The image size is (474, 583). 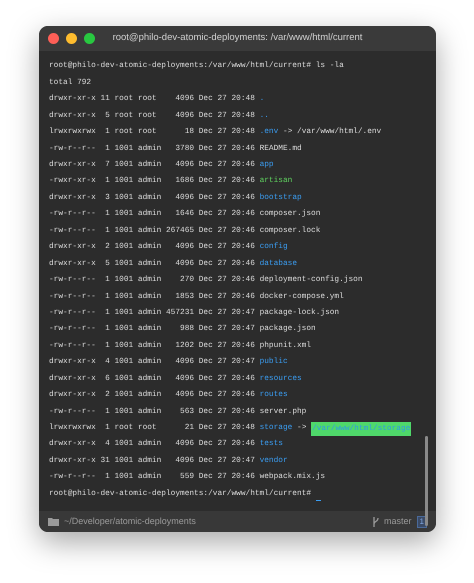 What do you see at coordinates (53, 521) in the screenshot?
I see `folder-icon` at bounding box center [53, 521].